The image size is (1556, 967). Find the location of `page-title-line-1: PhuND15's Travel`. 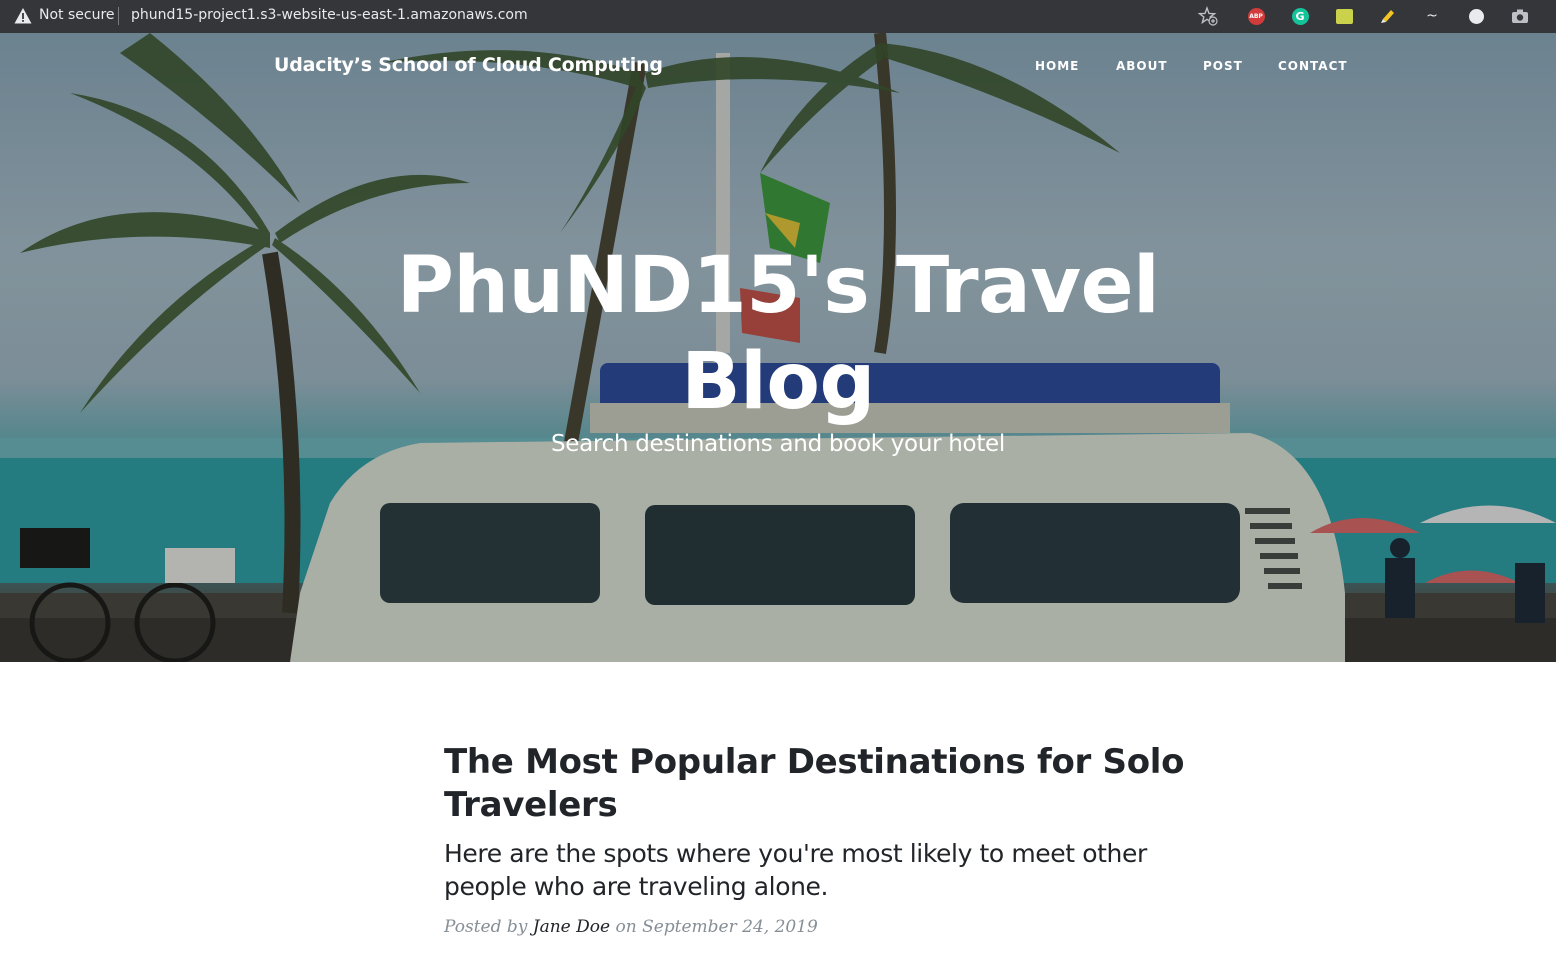

page-title-line-1: PhuND15's Travel is located at coordinates (778, 286).